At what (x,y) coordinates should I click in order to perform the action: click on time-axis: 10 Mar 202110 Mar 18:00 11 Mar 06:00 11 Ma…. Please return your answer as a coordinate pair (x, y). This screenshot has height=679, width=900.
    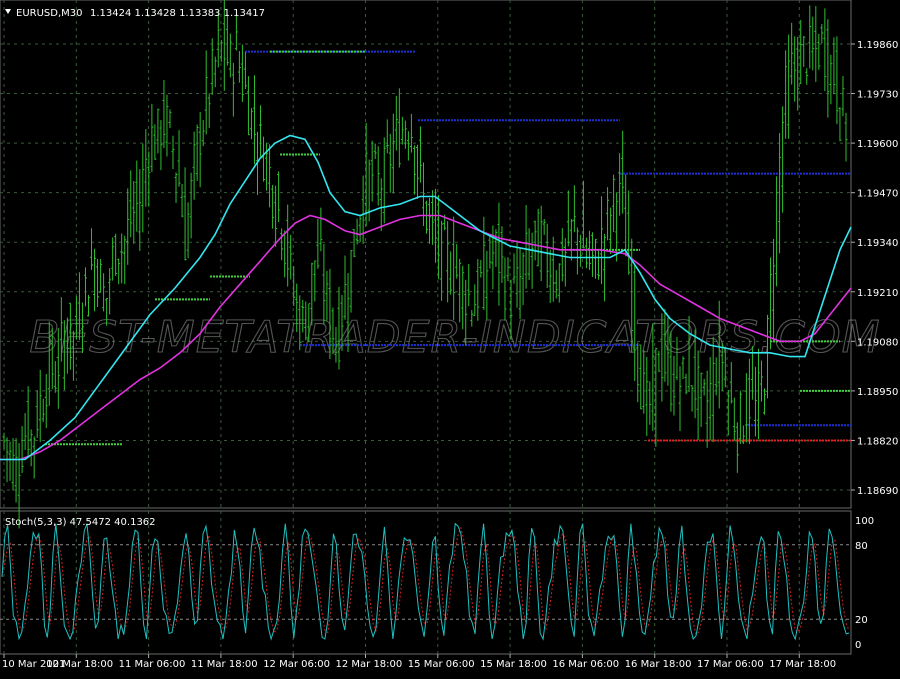
    Looking at the image, I should click on (419, 662).